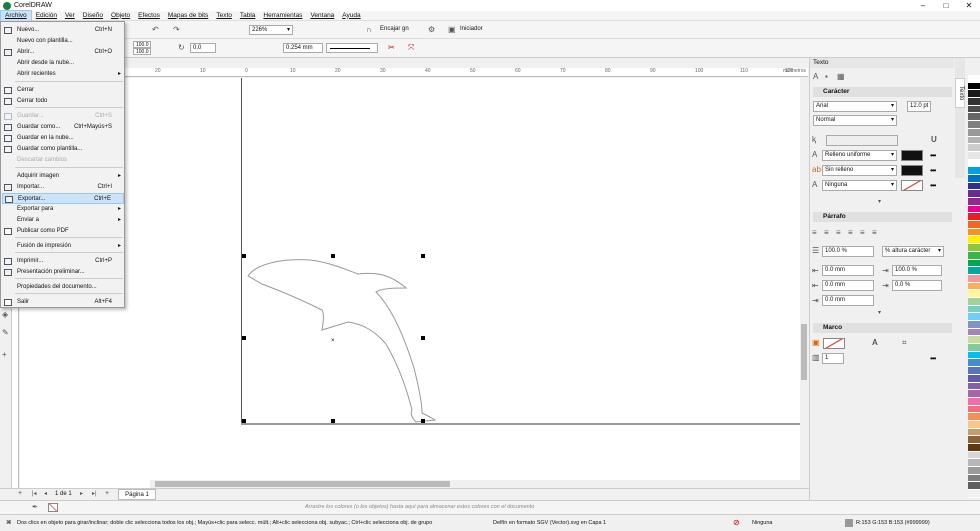 This screenshot has height=531, width=980. Describe the element at coordinates (322, 16) in the screenshot. I see `menu-ventana: Ventana` at that location.